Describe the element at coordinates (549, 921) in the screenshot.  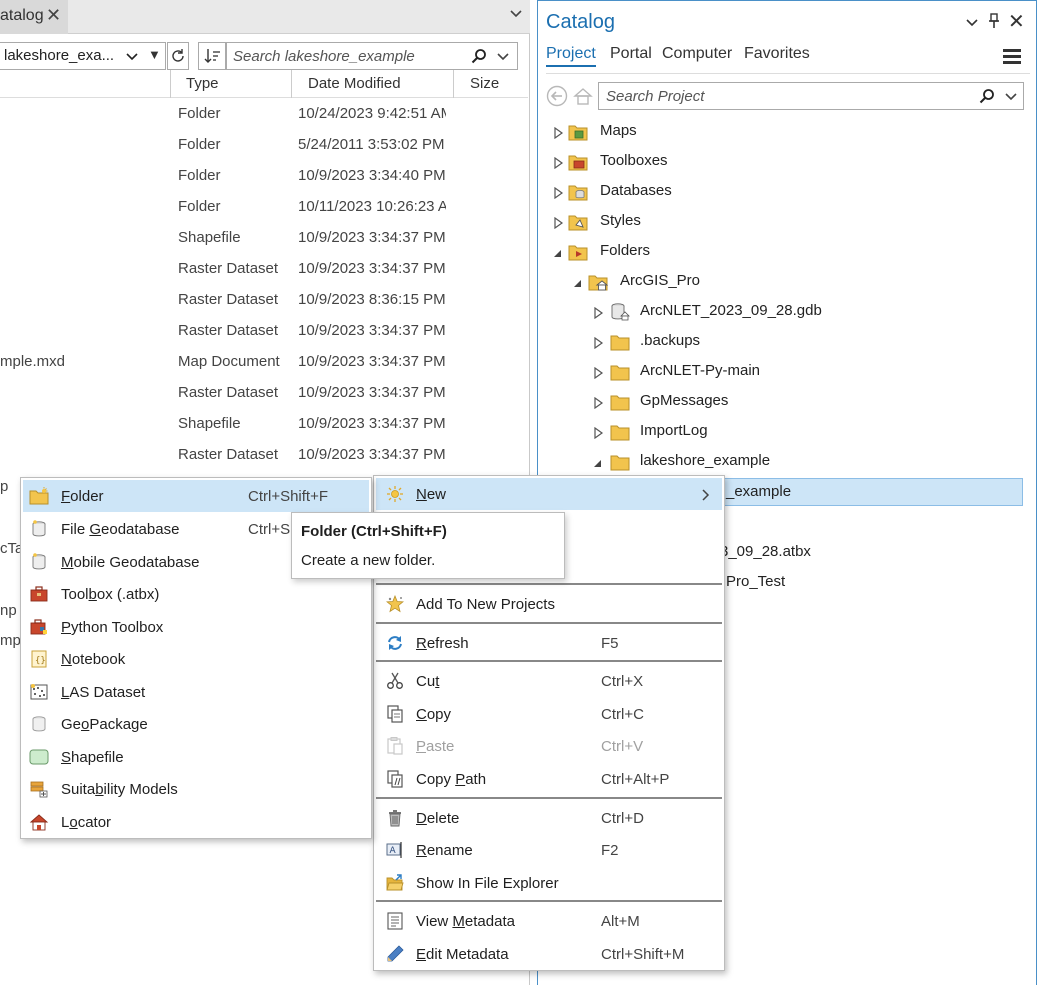
I see `menu-item-view-metadata: View Metadata Alt+M` at that location.